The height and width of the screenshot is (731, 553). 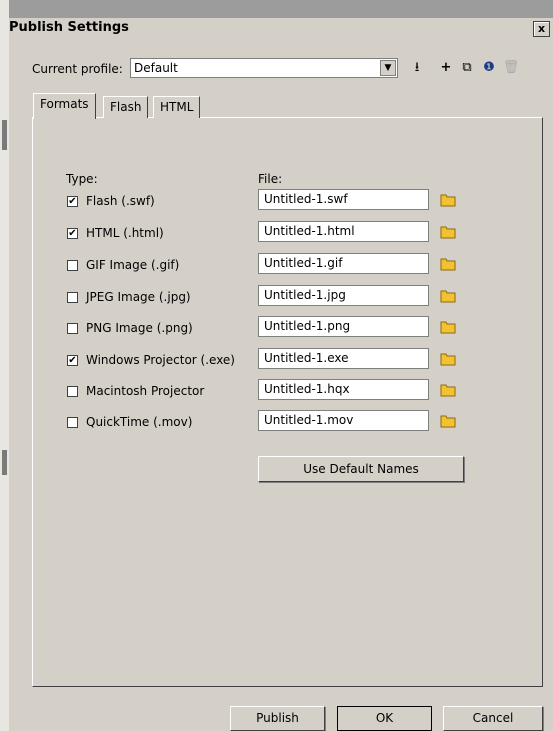 What do you see at coordinates (120, 201) in the screenshot?
I see `flash-label: Flash (.swf)` at bounding box center [120, 201].